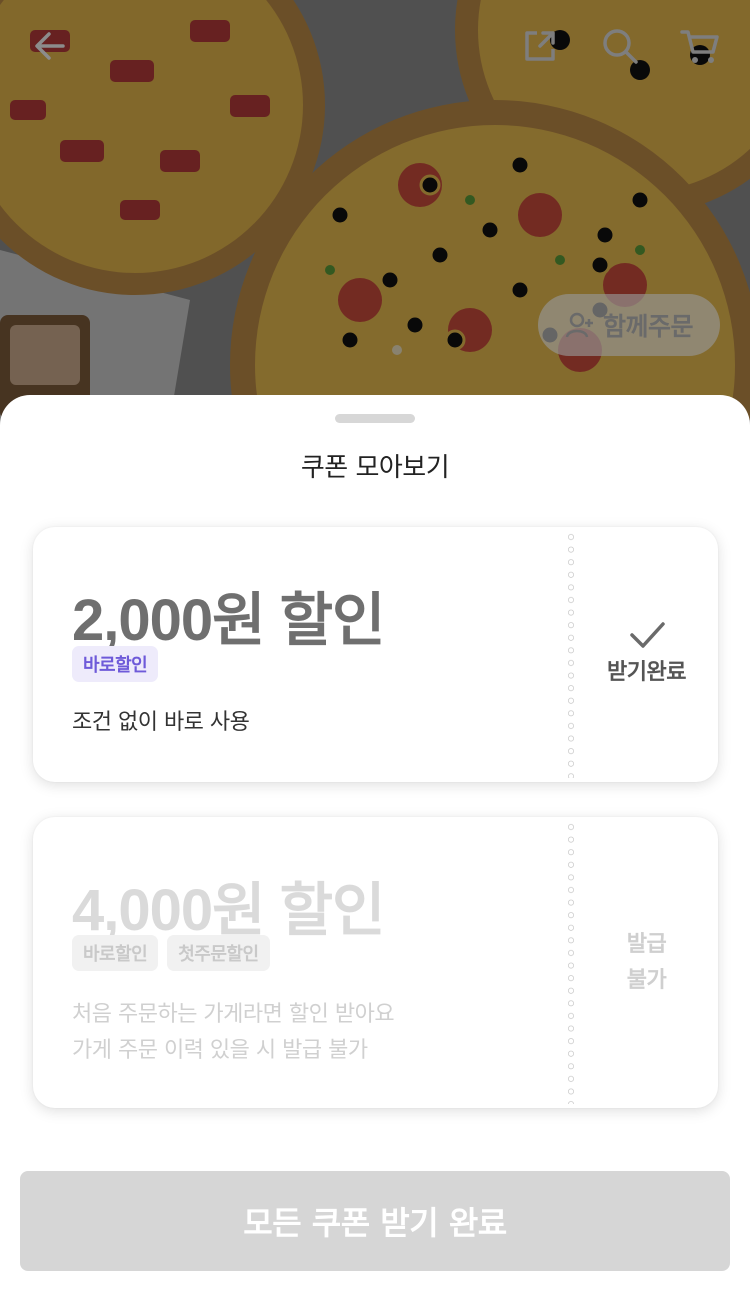 The width and height of the screenshot is (750, 1291). Describe the element at coordinates (646, 980) in the screenshot. I see `status-line: 불가` at that location.